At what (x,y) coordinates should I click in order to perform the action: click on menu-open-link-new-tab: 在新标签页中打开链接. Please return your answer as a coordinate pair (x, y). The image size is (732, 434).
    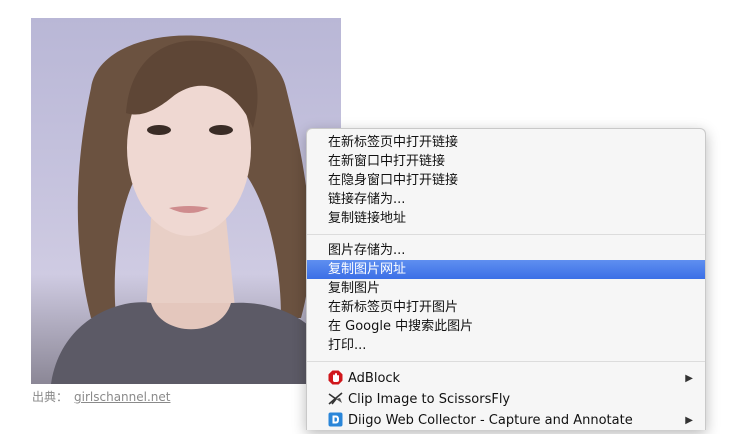
    Looking at the image, I should click on (506, 142).